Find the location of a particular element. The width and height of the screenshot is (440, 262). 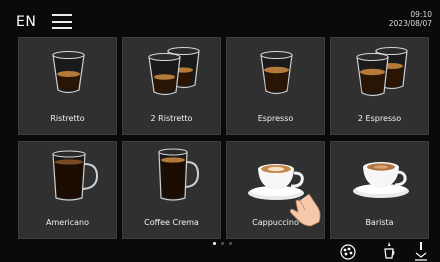

drink-tile-espresso: Espresso is located at coordinates (275, 86).